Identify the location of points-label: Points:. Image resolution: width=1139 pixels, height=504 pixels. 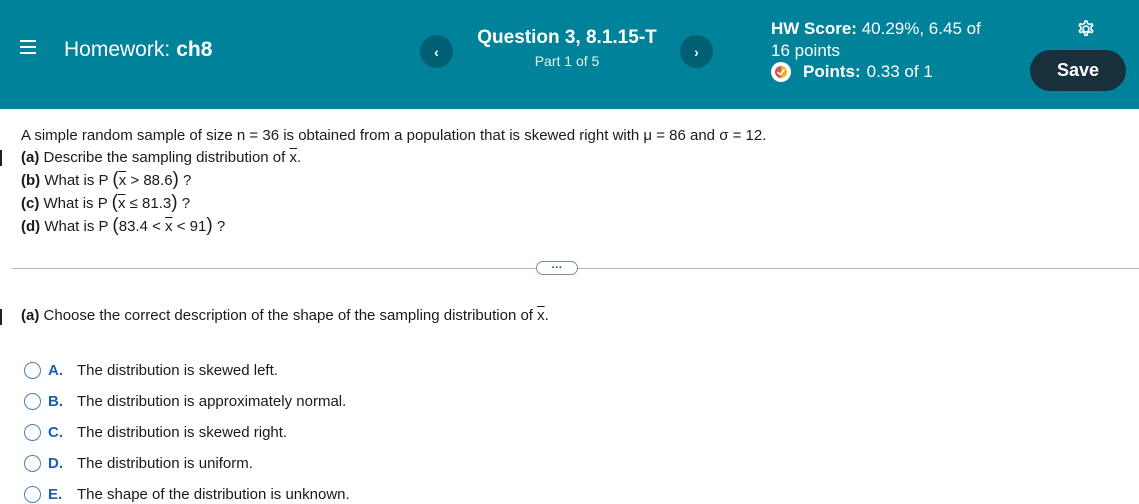
(832, 71).